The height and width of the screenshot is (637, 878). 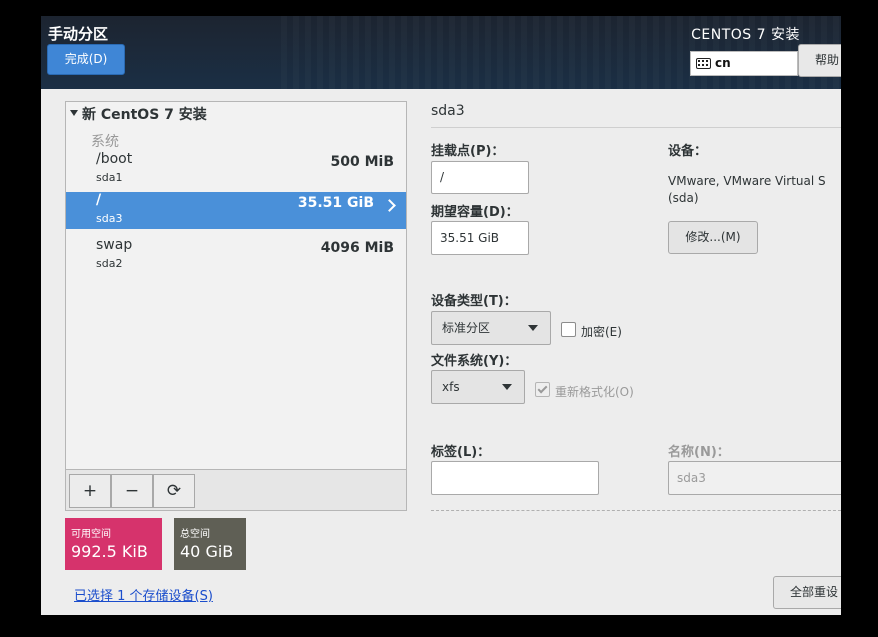 What do you see at coordinates (207, 551) in the screenshot?
I see `total-space-value: 40 GiB` at bounding box center [207, 551].